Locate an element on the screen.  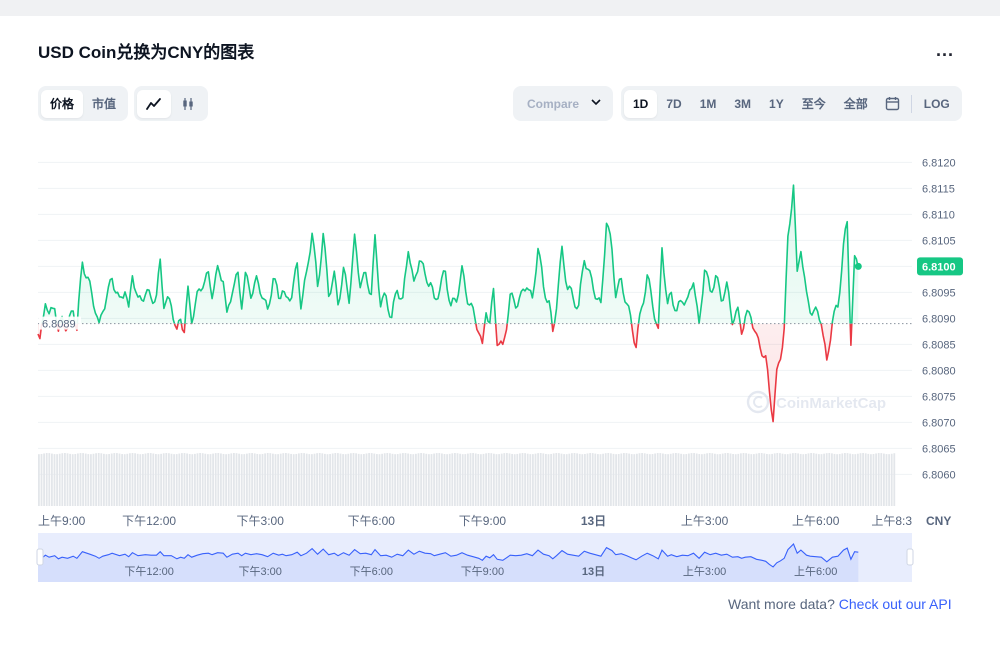
navigator-tick-label: 下午12:00 is located at coordinates (149, 571).